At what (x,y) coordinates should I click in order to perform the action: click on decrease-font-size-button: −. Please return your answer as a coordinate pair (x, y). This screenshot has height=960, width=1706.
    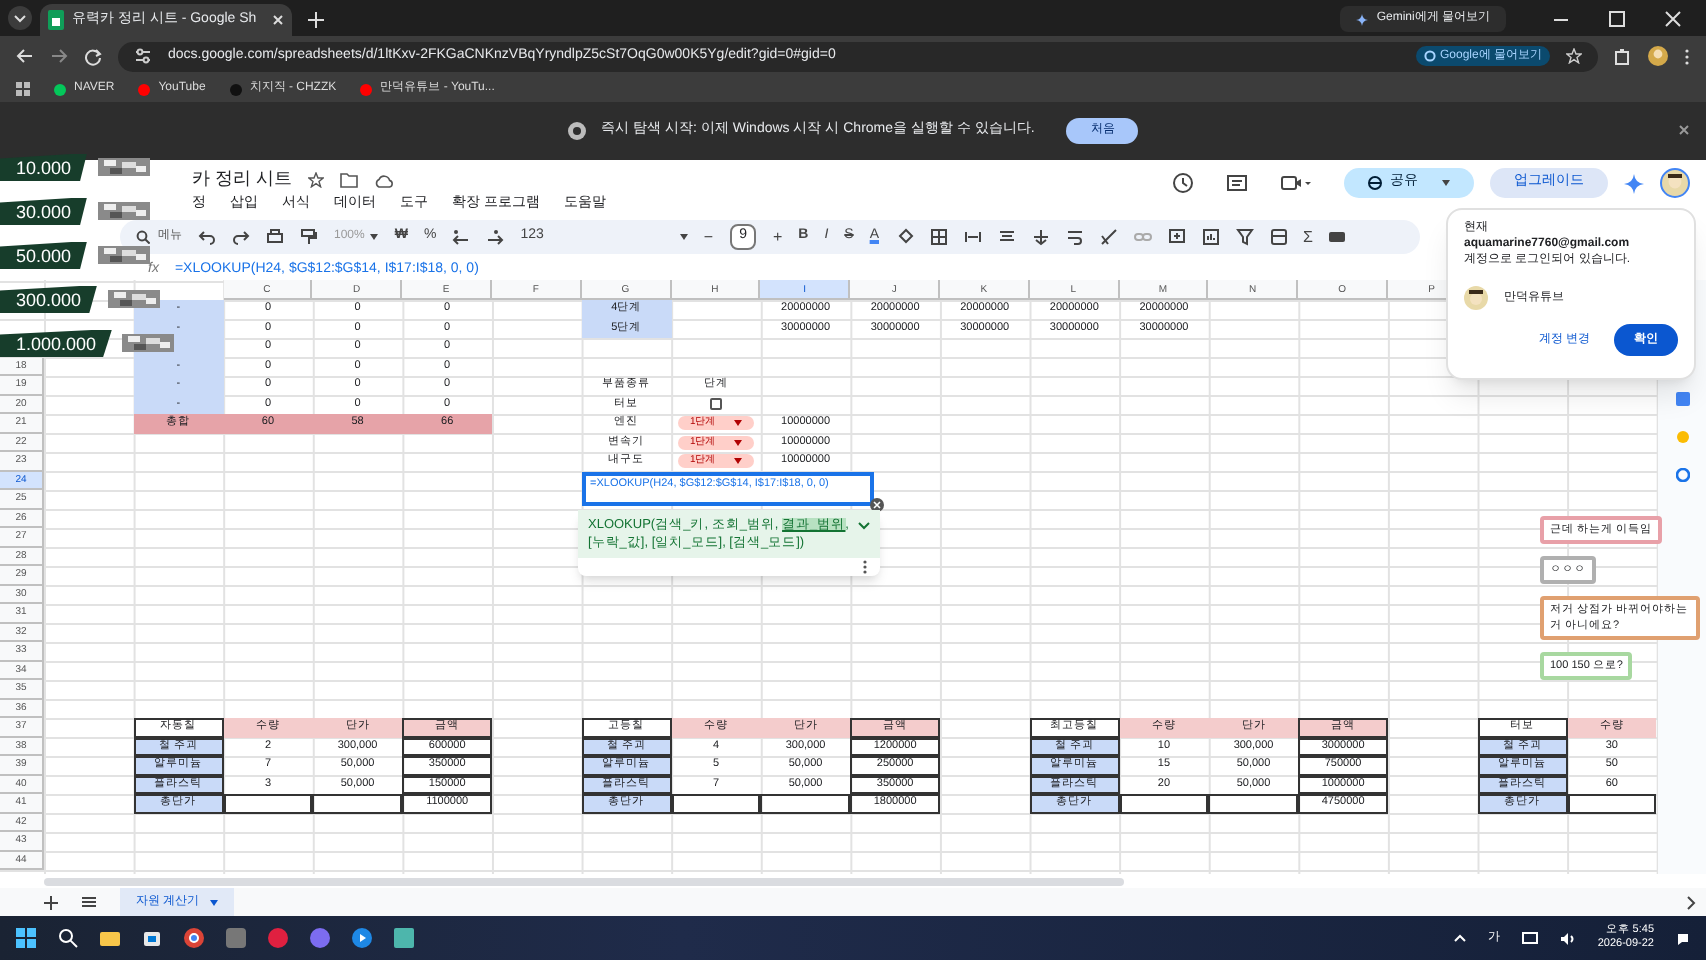
    Looking at the image, I should click on (708, 237).